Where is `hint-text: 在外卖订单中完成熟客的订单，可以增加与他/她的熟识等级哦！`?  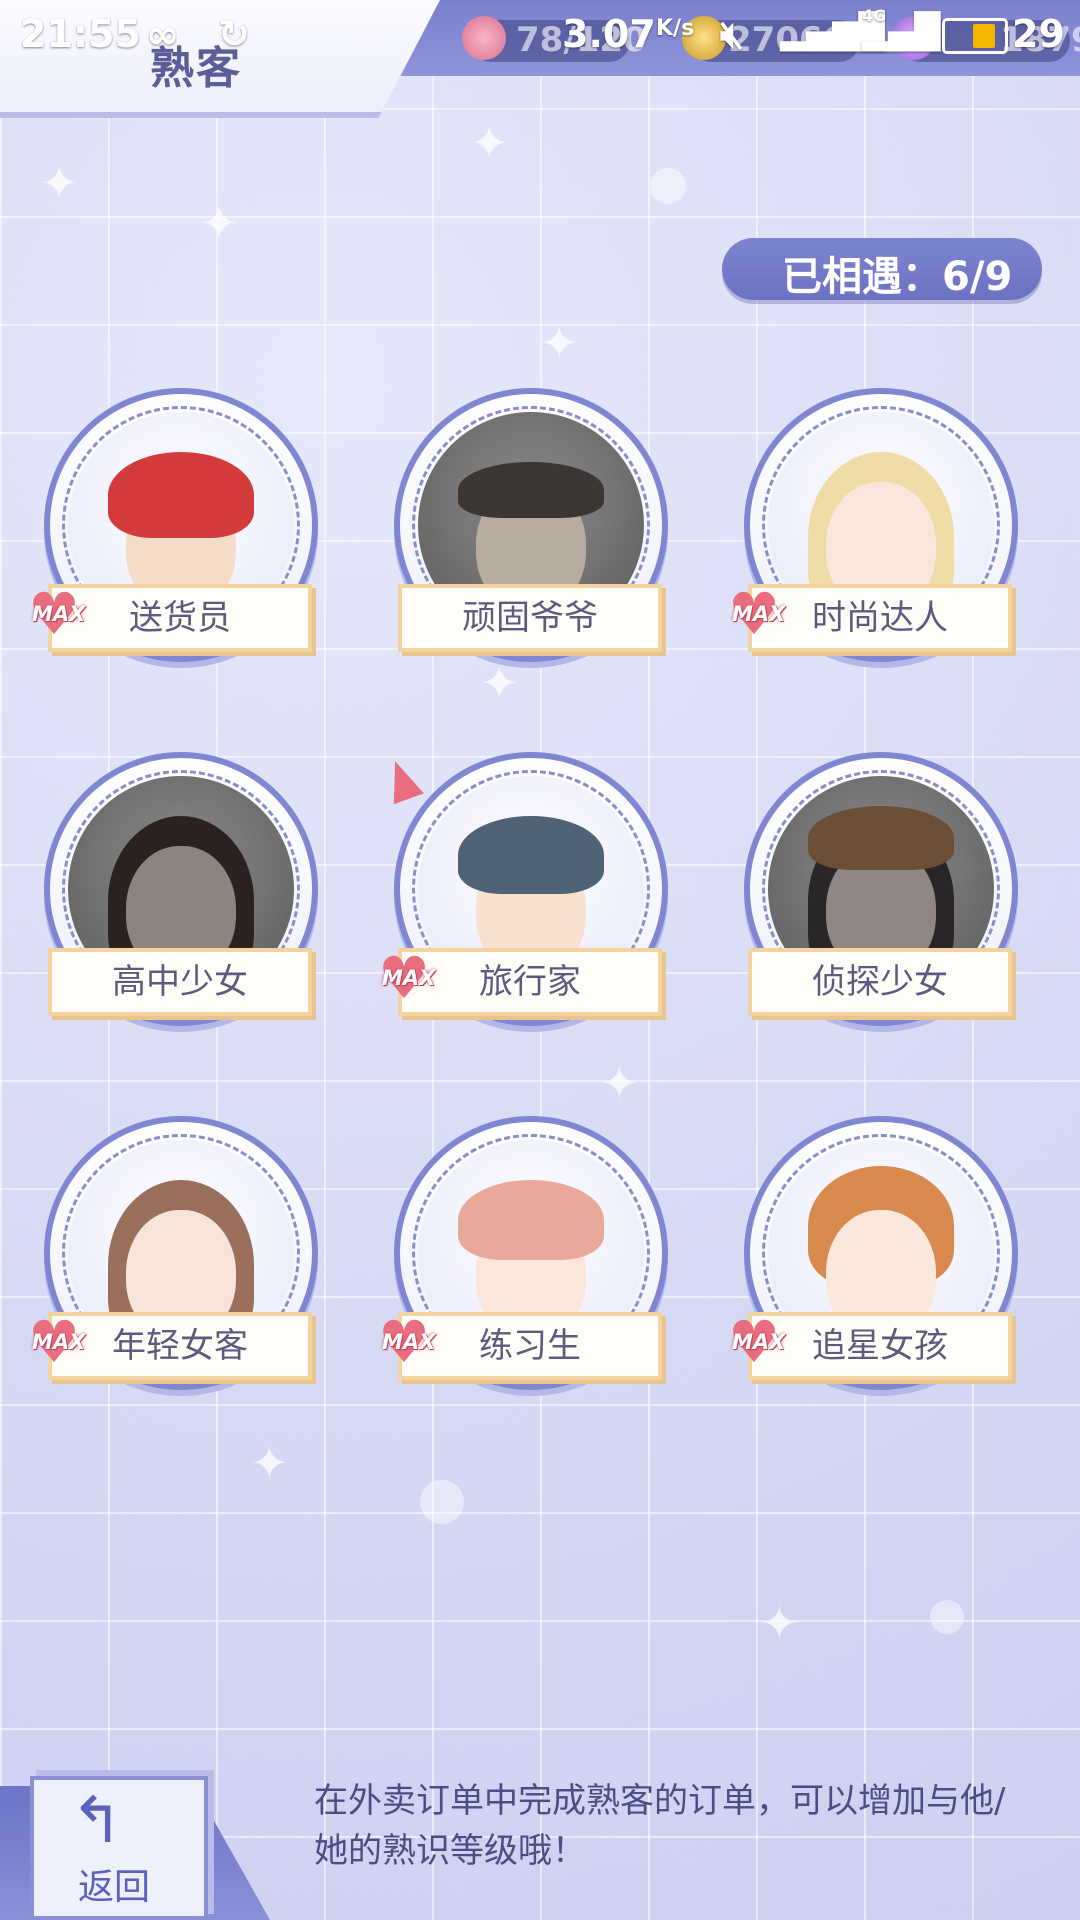 hint-text: 在外卖订单中完成熟客的订单，可以增加与他/她的熟识等级哦！ is located at coordinates (660, 1826).